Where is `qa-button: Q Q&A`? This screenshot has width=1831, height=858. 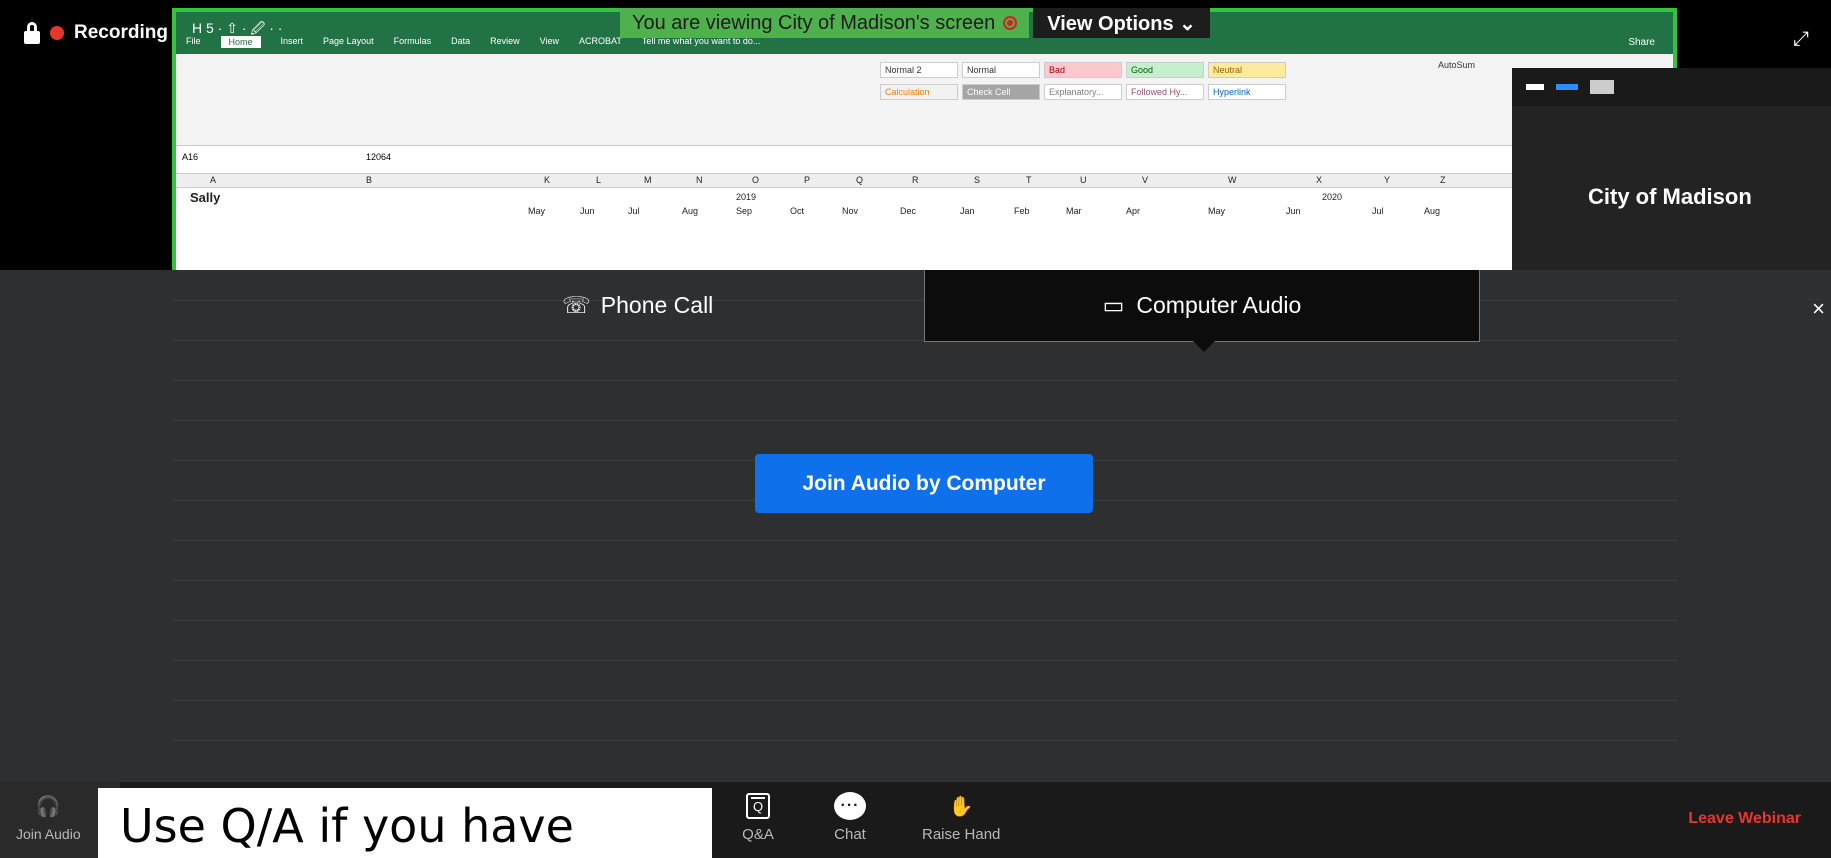 qa-button: Q Q&A is located at coordinates (758, 817).